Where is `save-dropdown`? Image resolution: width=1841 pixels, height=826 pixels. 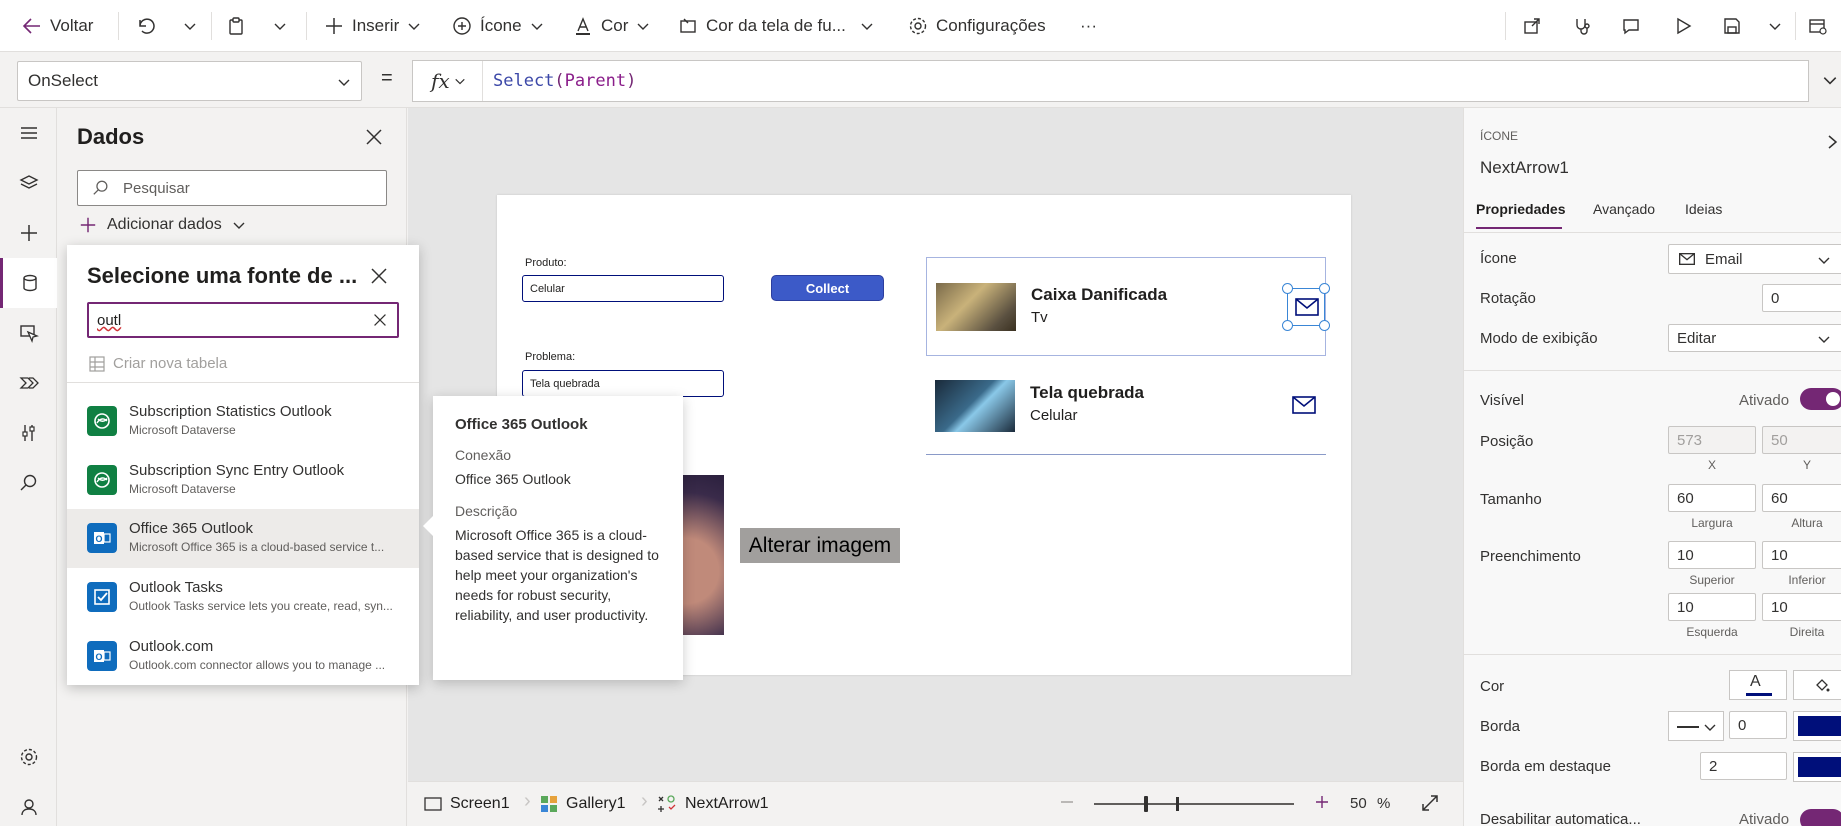
save-dropdown is located at coordinates (1775, 26).